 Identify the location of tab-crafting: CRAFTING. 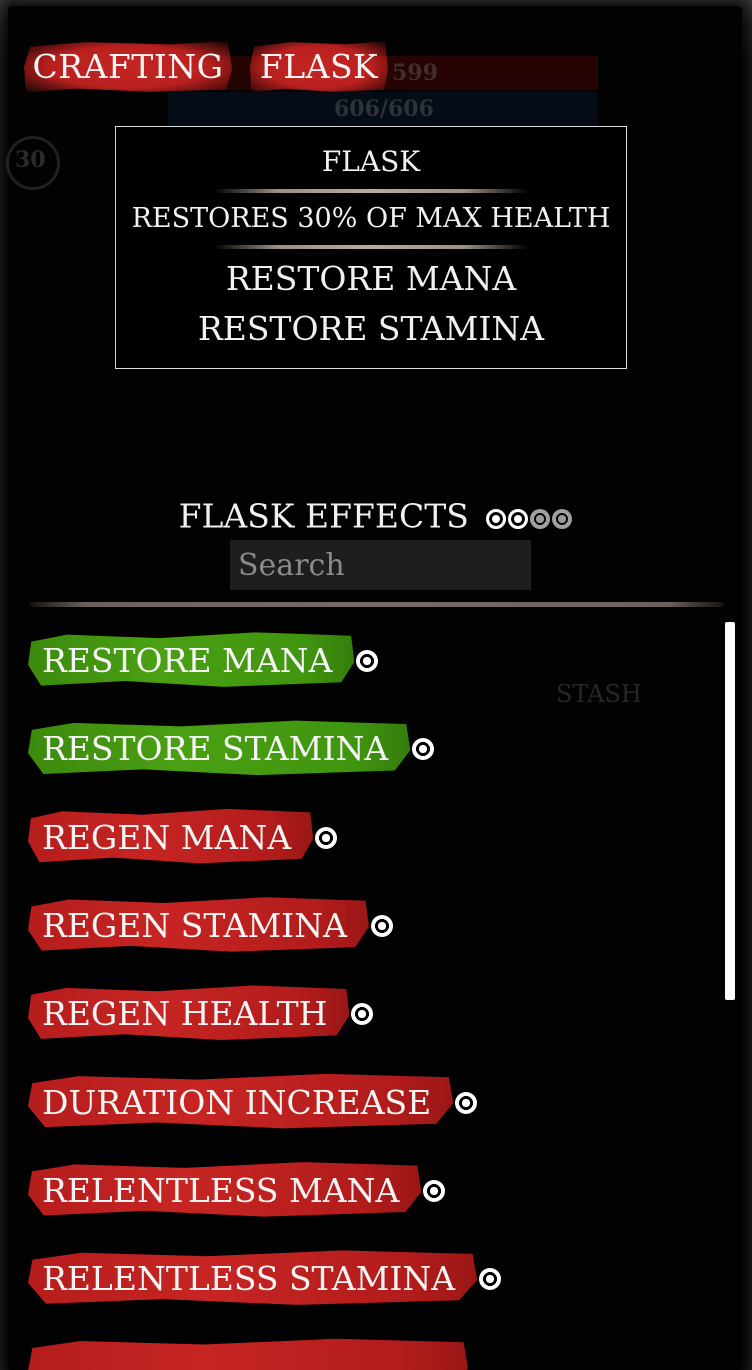
(128, 67).